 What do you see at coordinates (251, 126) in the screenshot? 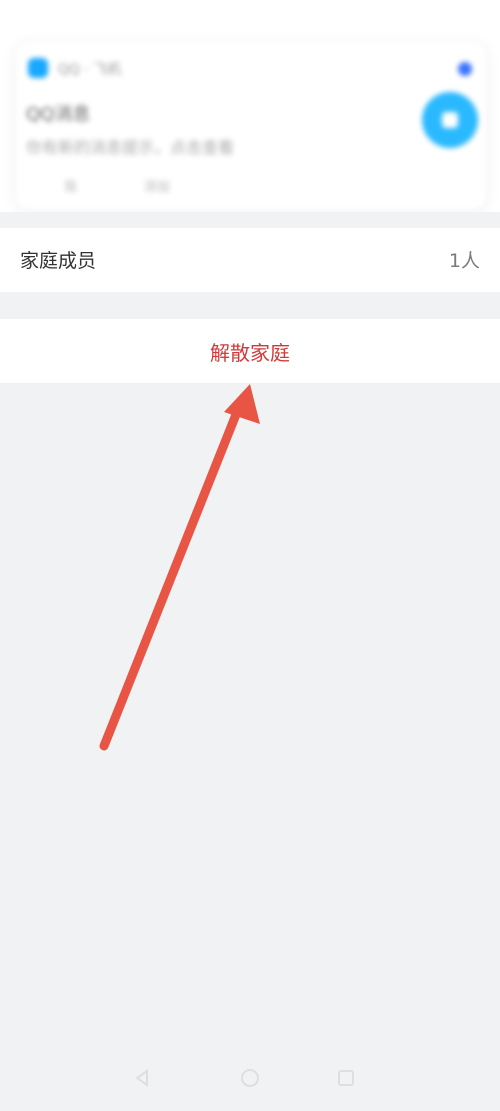
I see `notification-card: QQ · 飞机 QQ消息 你有新的消息提示，点击查看 我 添加` at bounding box center [251, 126].